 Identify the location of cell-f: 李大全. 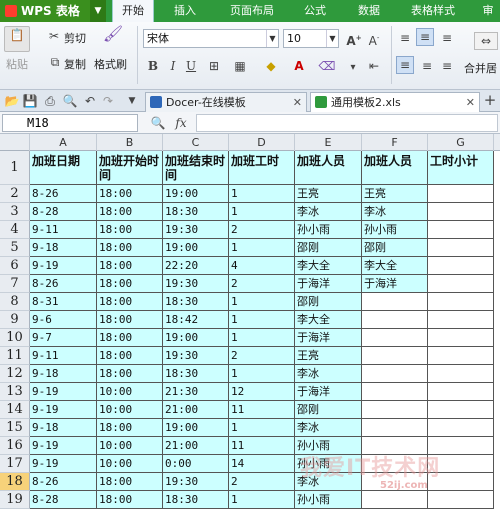
(395, 266).